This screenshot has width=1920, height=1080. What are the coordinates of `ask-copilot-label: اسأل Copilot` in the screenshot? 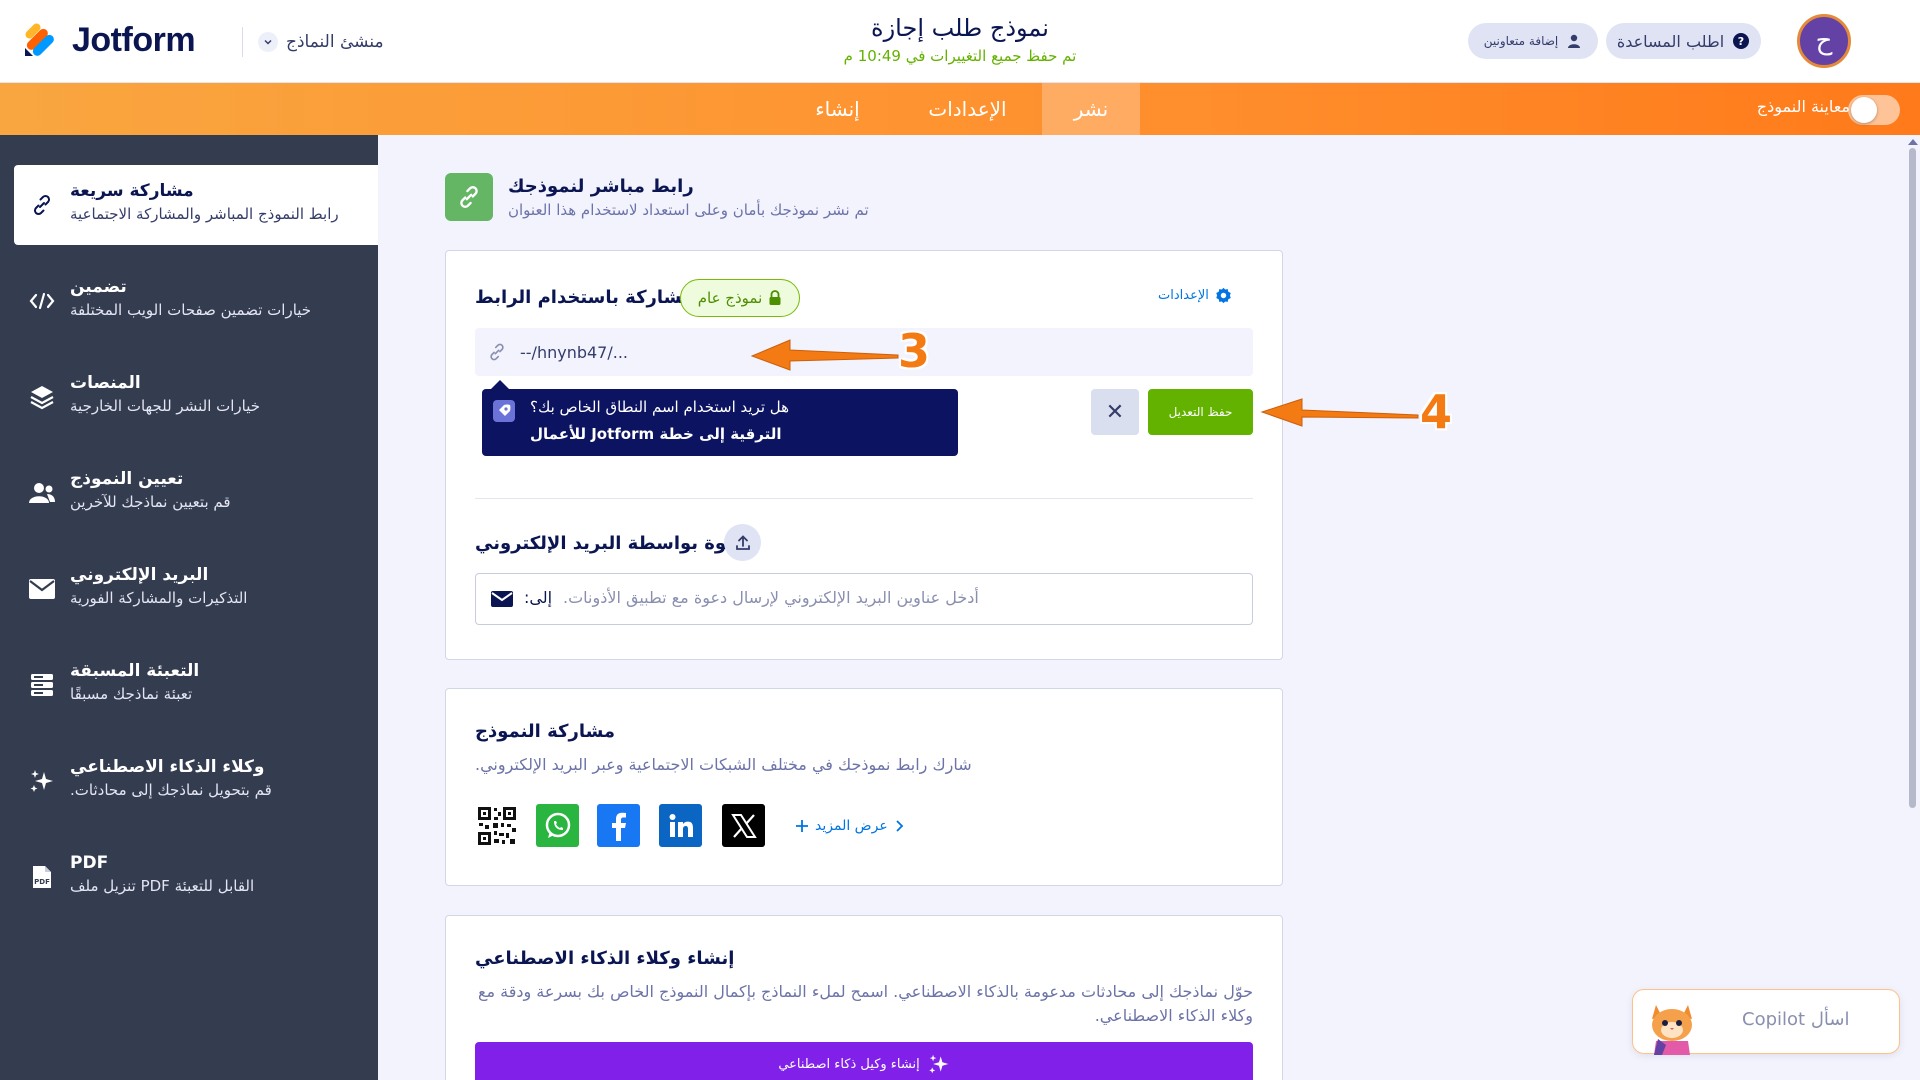 It's located at (1796, 1019).